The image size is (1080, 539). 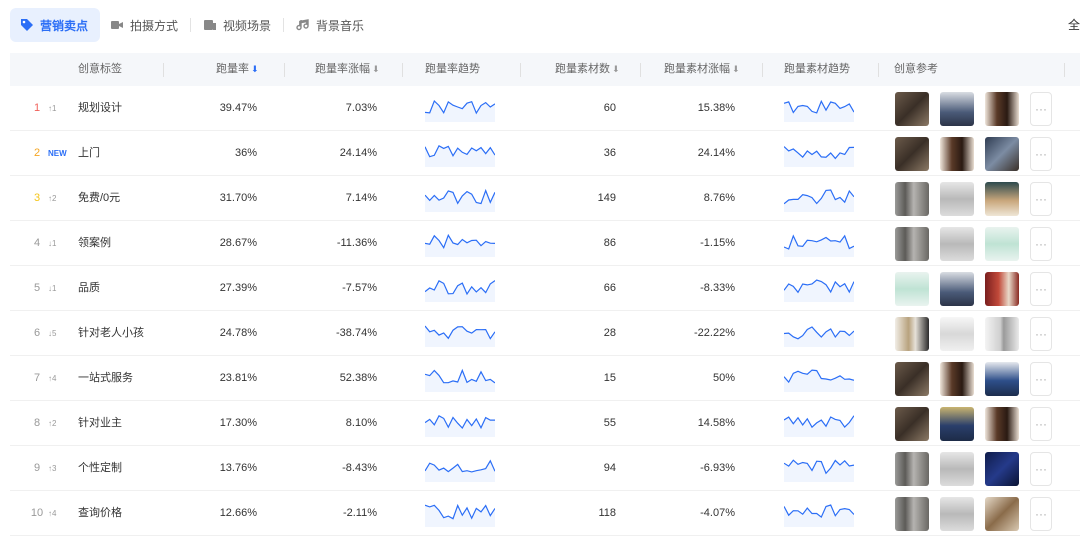 I want to click on rank-number: 9, so click(x=37, y=468).